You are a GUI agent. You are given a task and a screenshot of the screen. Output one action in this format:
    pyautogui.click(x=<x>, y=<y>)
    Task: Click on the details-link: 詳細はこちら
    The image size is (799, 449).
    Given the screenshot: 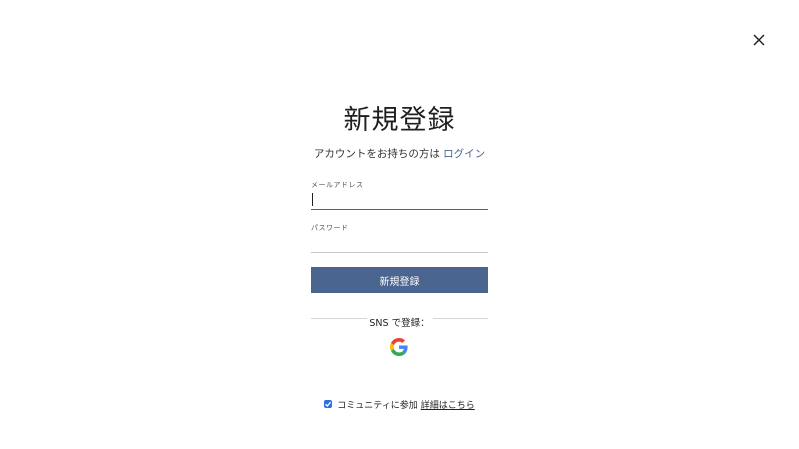 What is the action you would take?
    pyautogui.click(x=448, y=406)
    